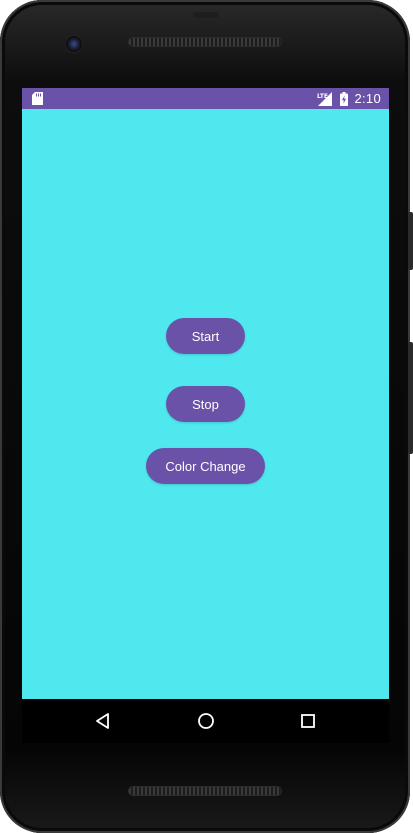 This screenshot has height=833, width=413. I want to click on color-change-button: Color Change, so click(205, 466).